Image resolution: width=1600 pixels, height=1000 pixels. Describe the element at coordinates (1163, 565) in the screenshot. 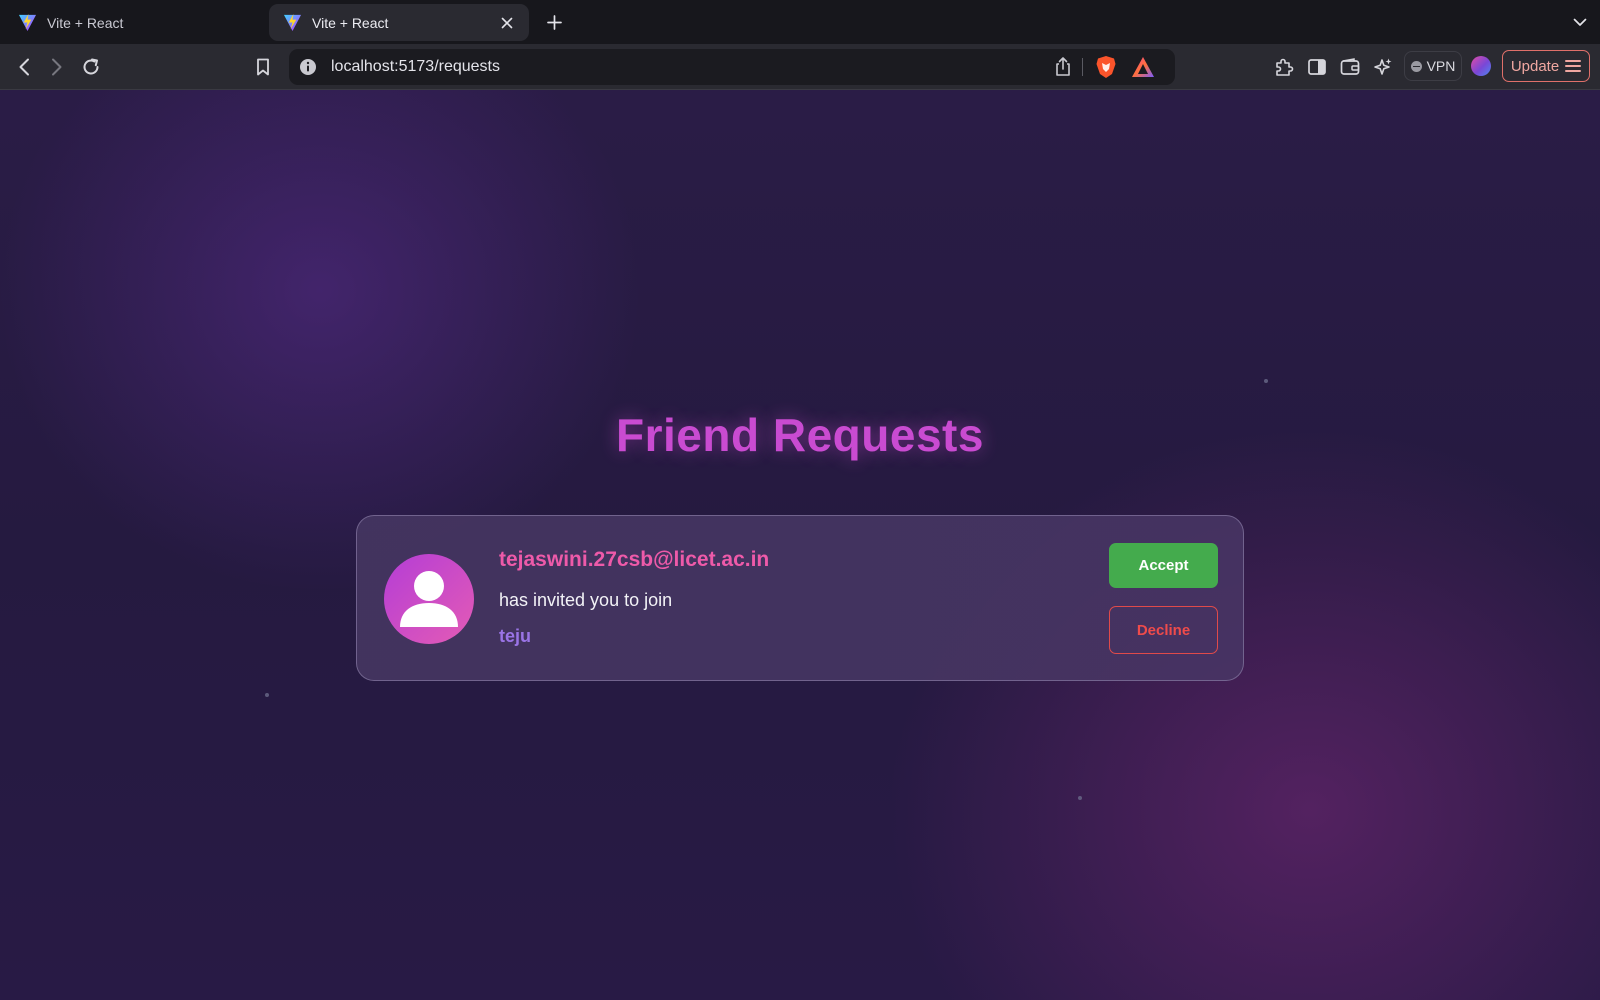

I see `accept-button: Accept` at that location.